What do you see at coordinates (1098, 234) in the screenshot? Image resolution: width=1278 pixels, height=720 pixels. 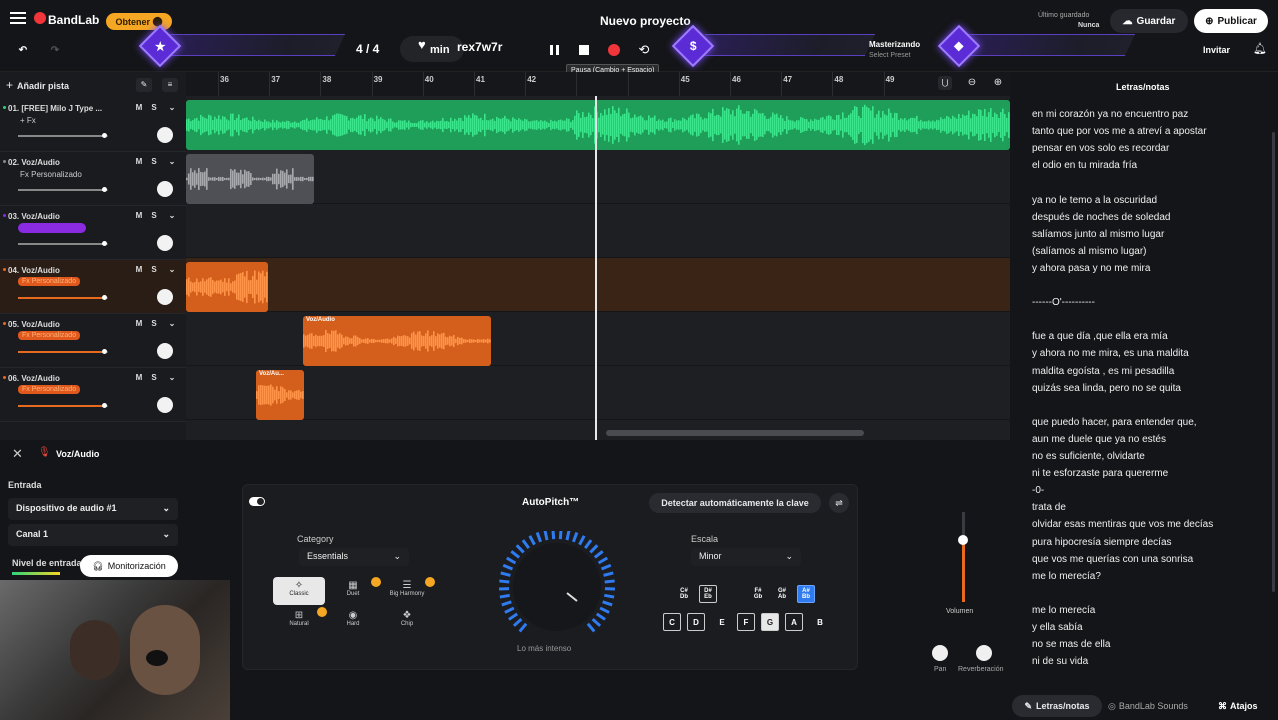 I see `lyric-line: salíamos junto al mismo lugar` at bounding box center [1098, 234].